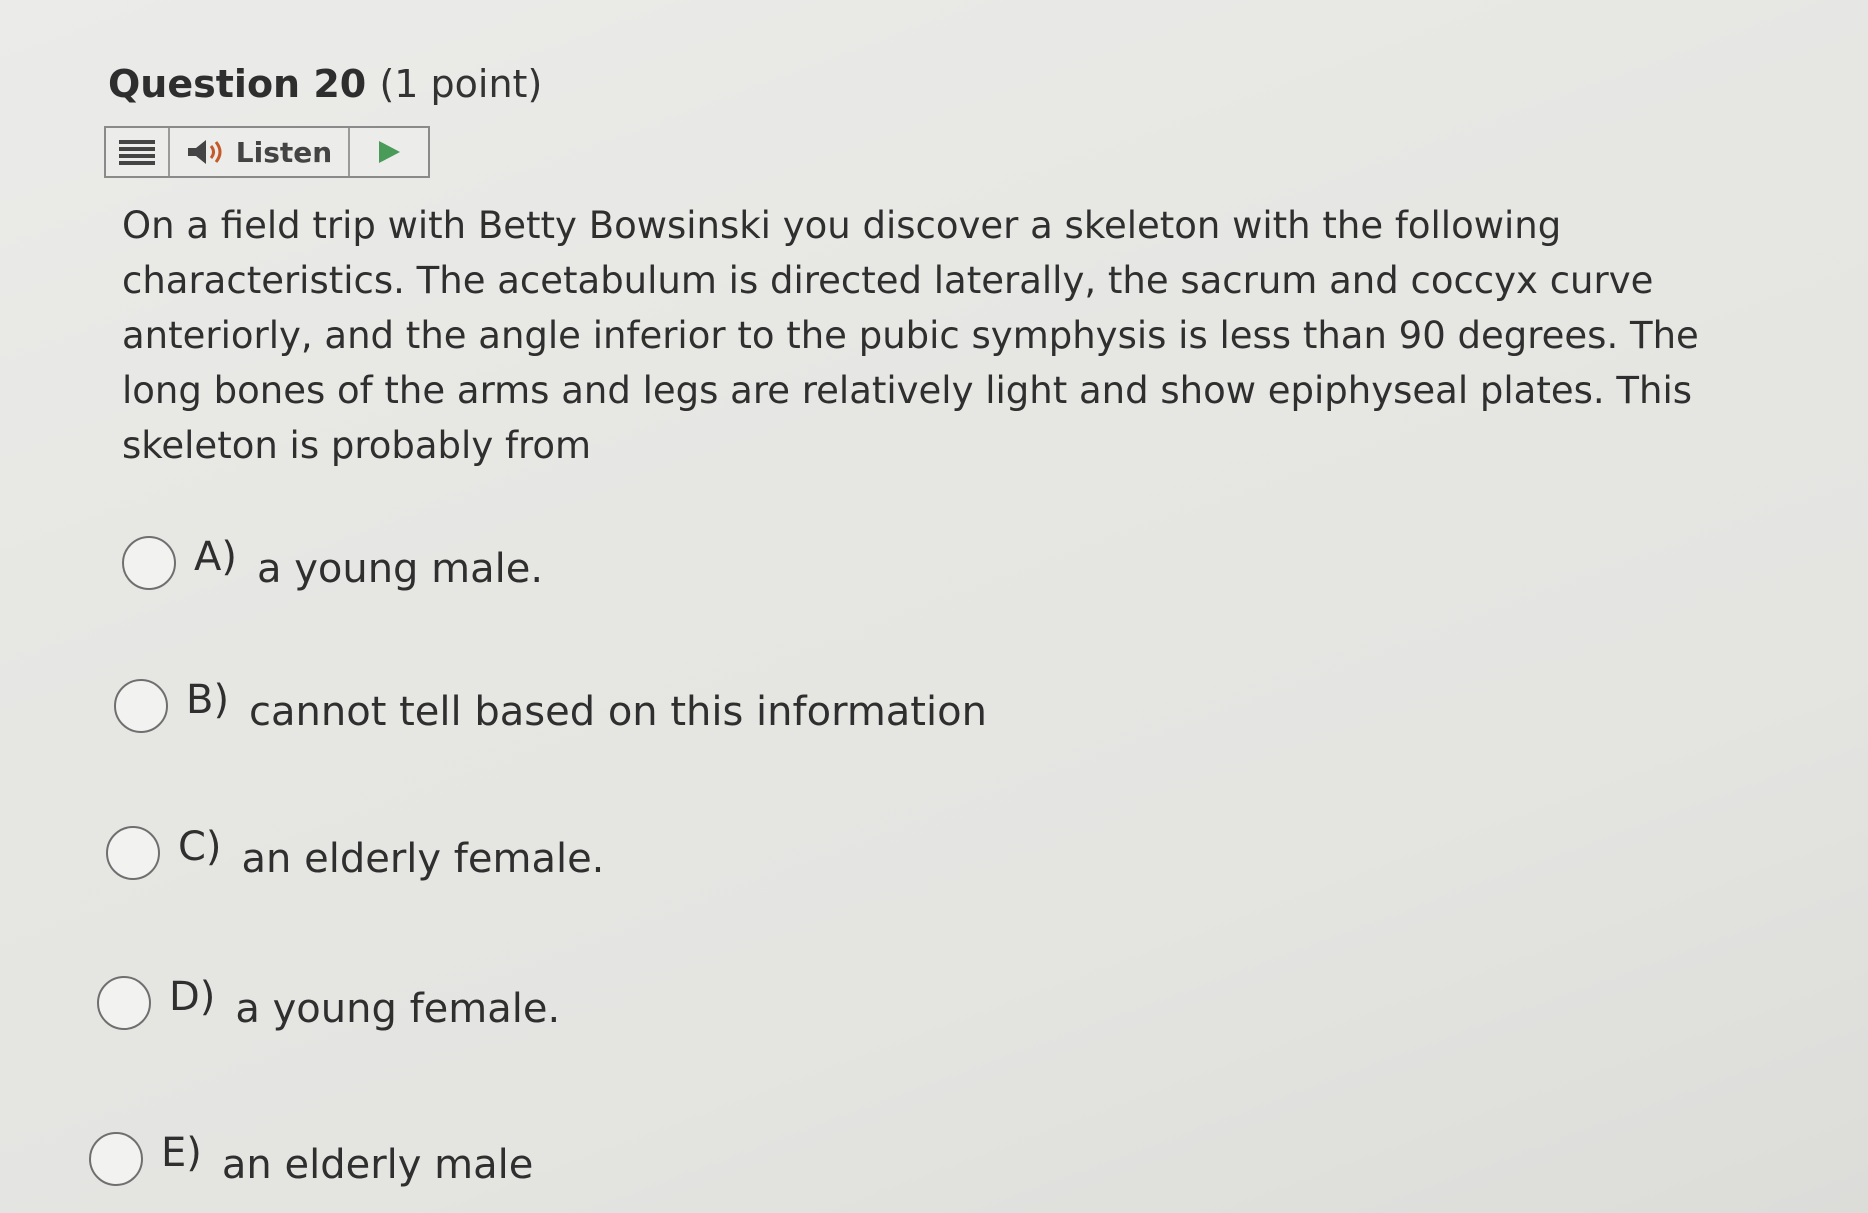 The width and height of the screenshot is (1868, 1213). I want to click on menu-button, so click(138, 152).